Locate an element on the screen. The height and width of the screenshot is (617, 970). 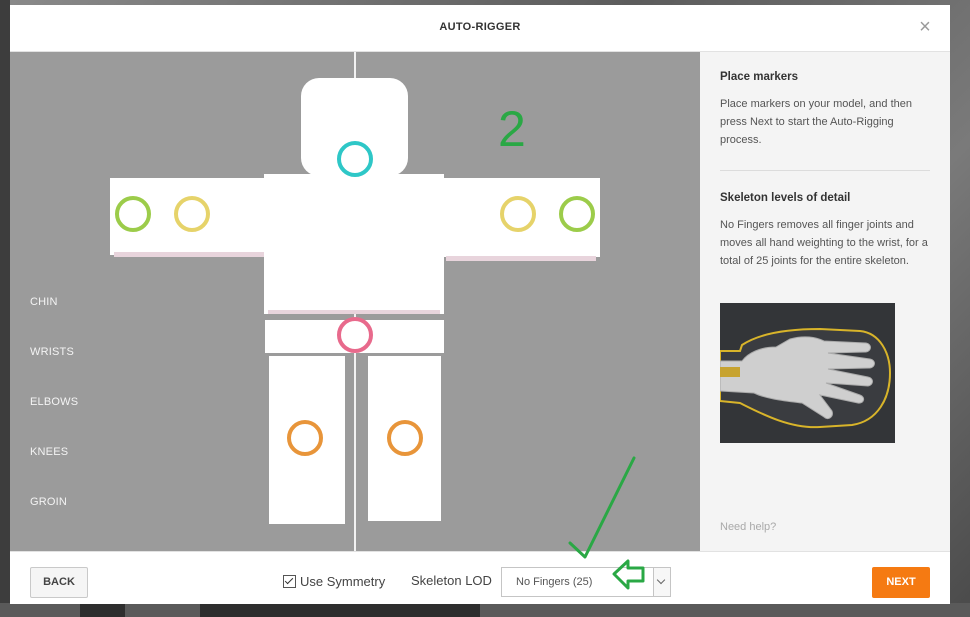
dialog-title: AUTO-RIGGER is located at coordinates (480, 27).